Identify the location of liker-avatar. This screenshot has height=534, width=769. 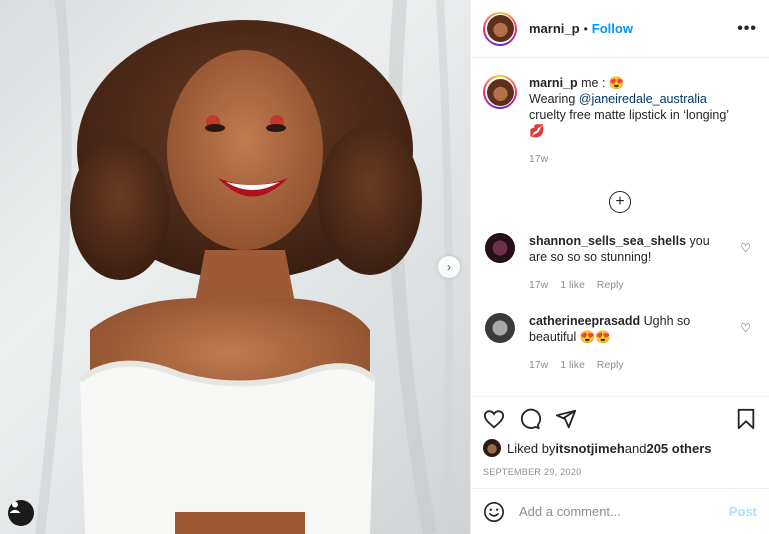
(492, 448).